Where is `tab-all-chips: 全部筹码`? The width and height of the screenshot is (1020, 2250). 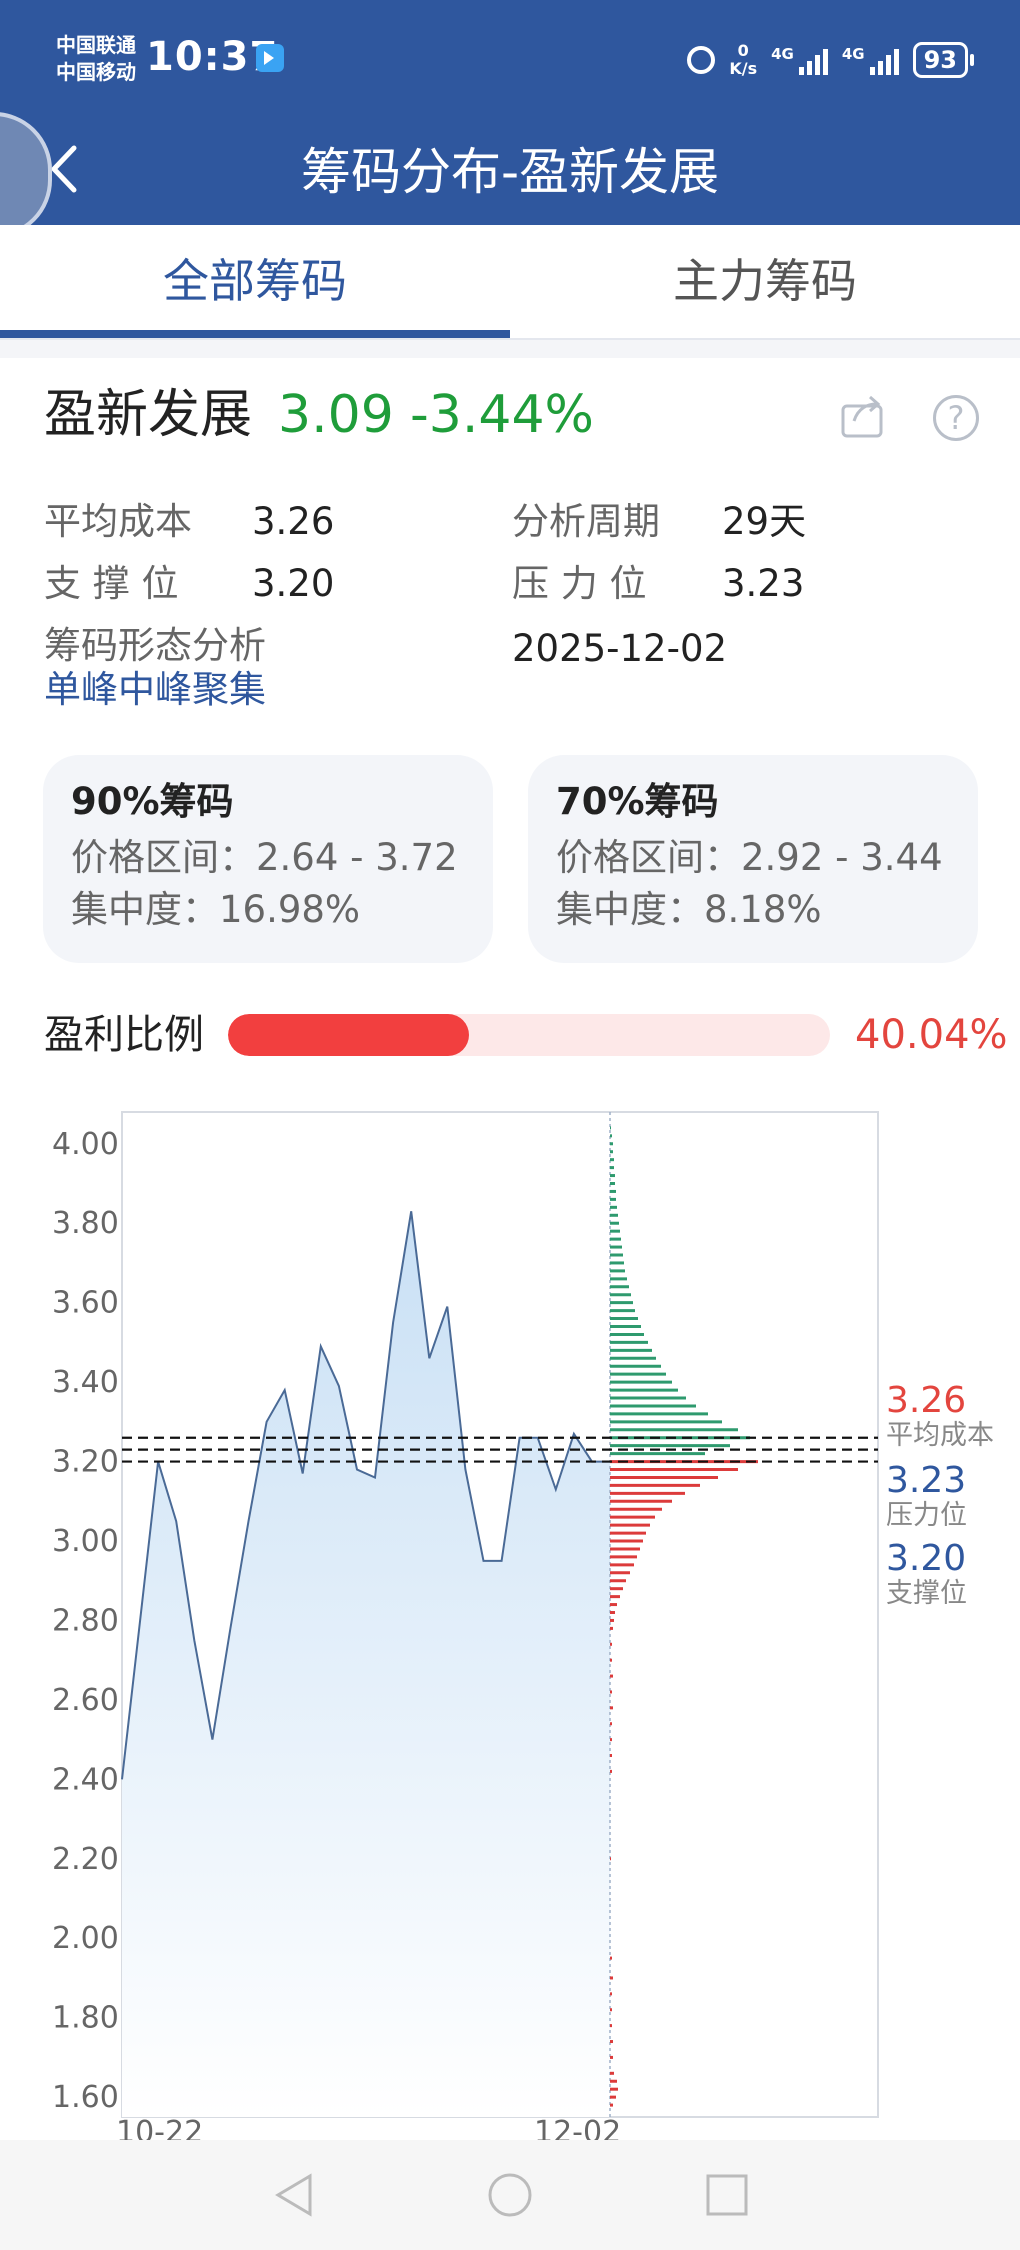
tab-all-chips: 全部筹码 is located at coordinates (255, 281).